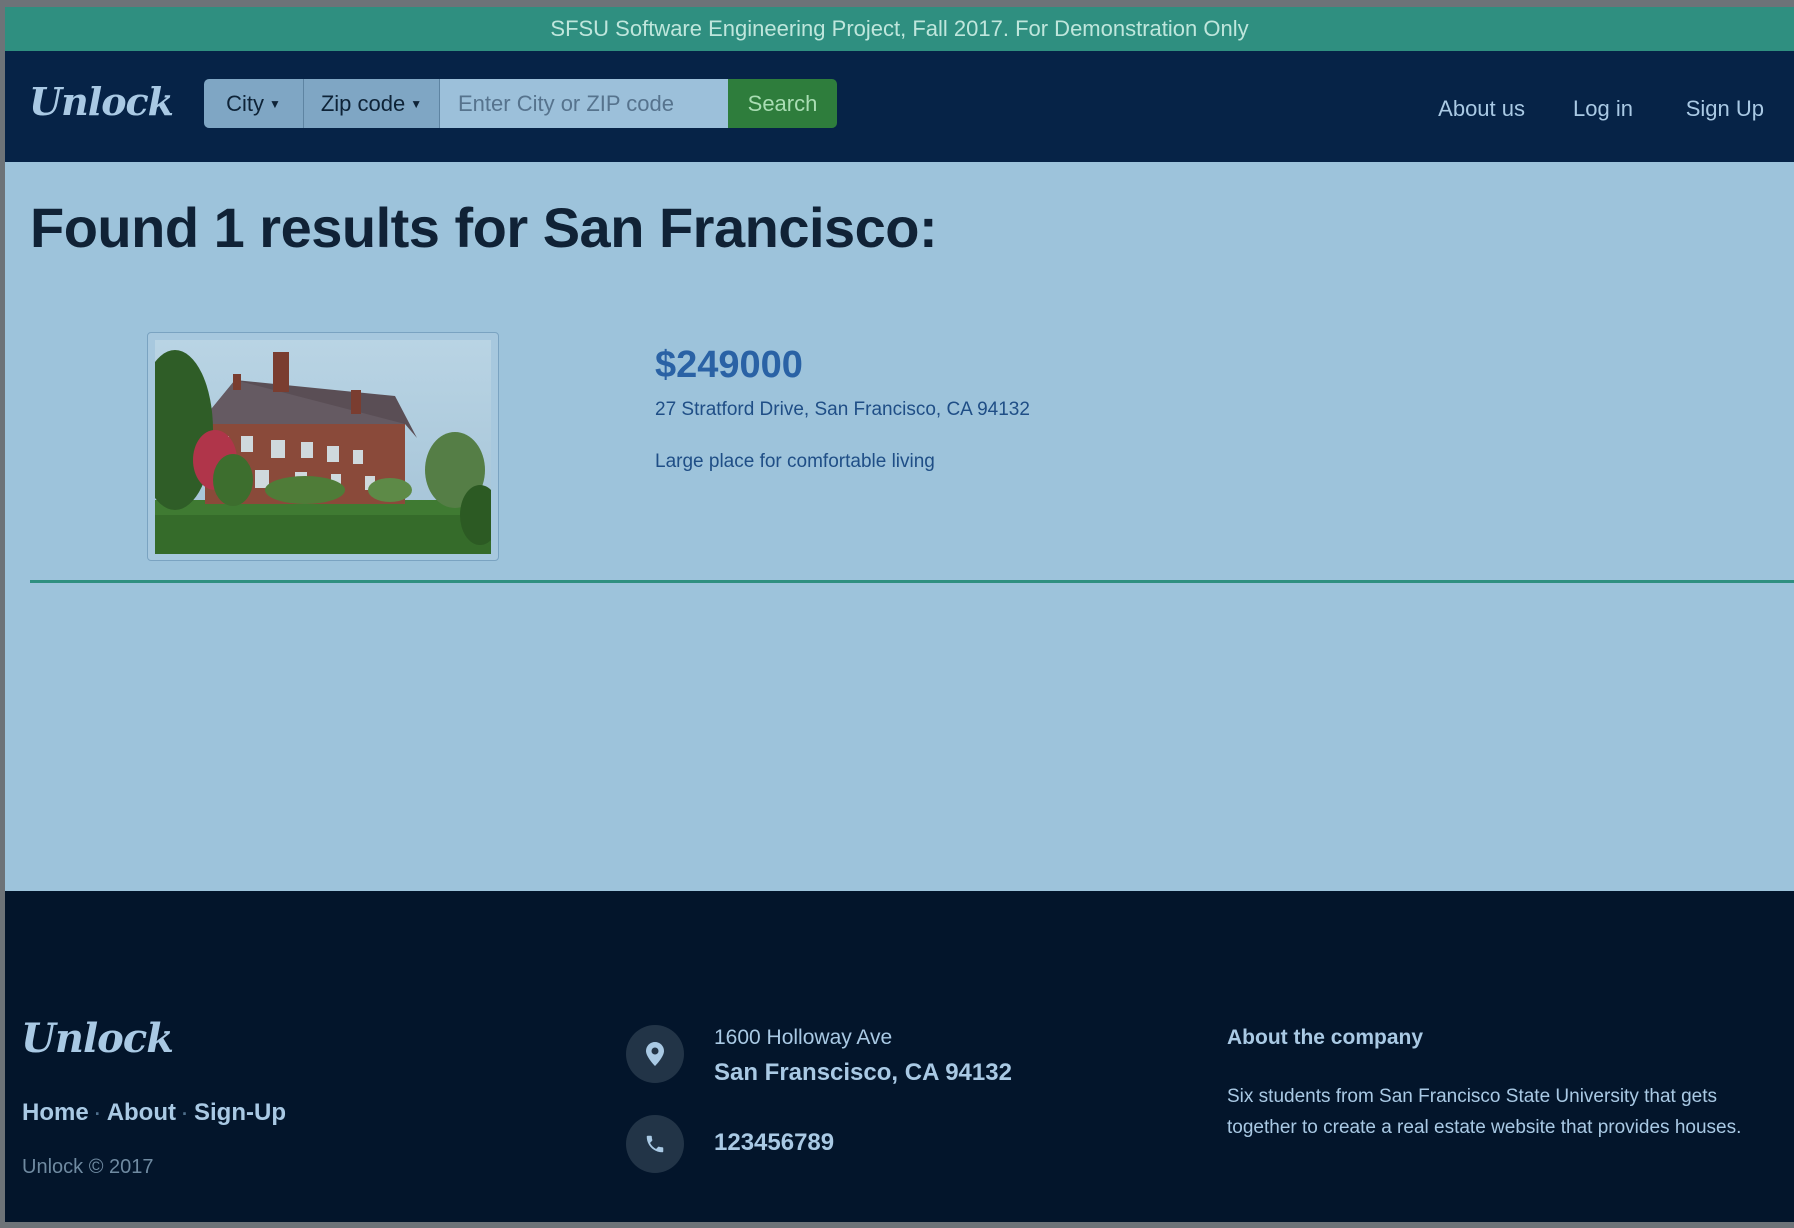 The width and height of the screenshot is (1794, 1228). I want to click on footer-home-link: Home, so click(55, 1112).